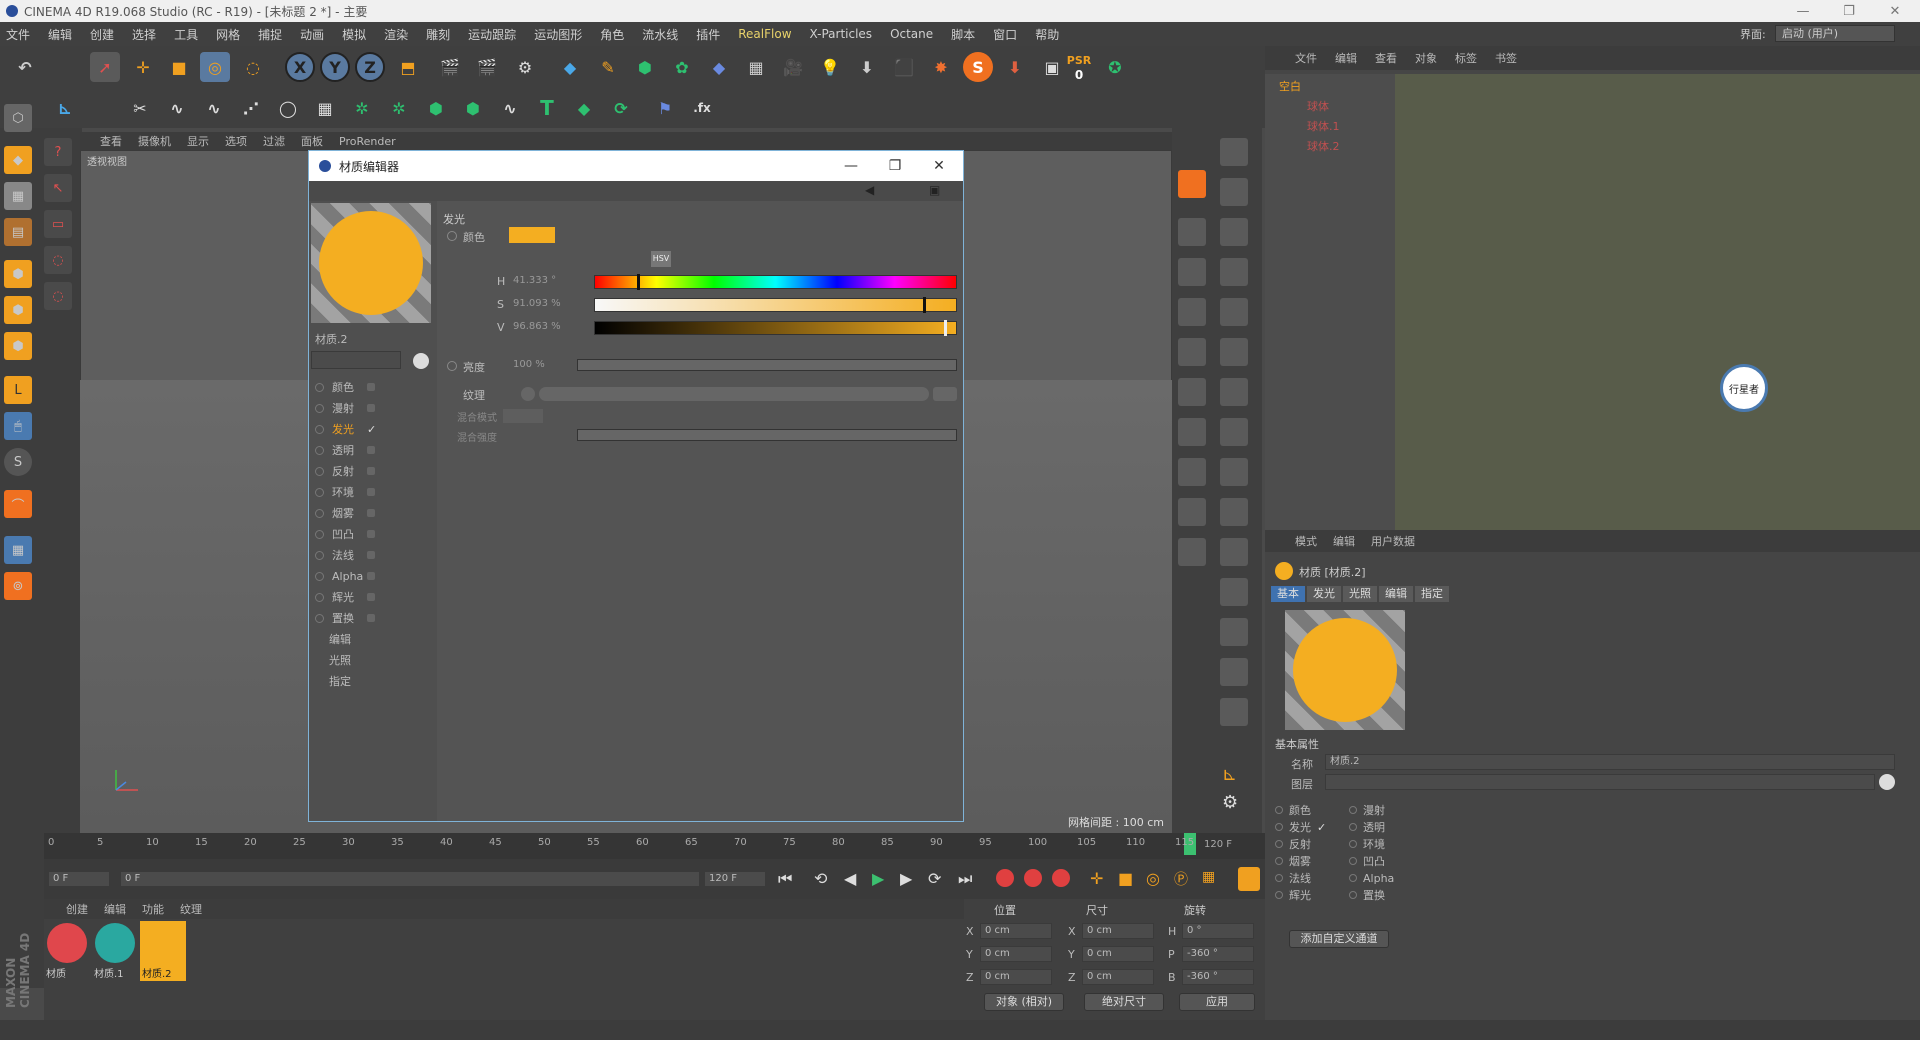  I want to click on grab-icon, so click(1234, 272).